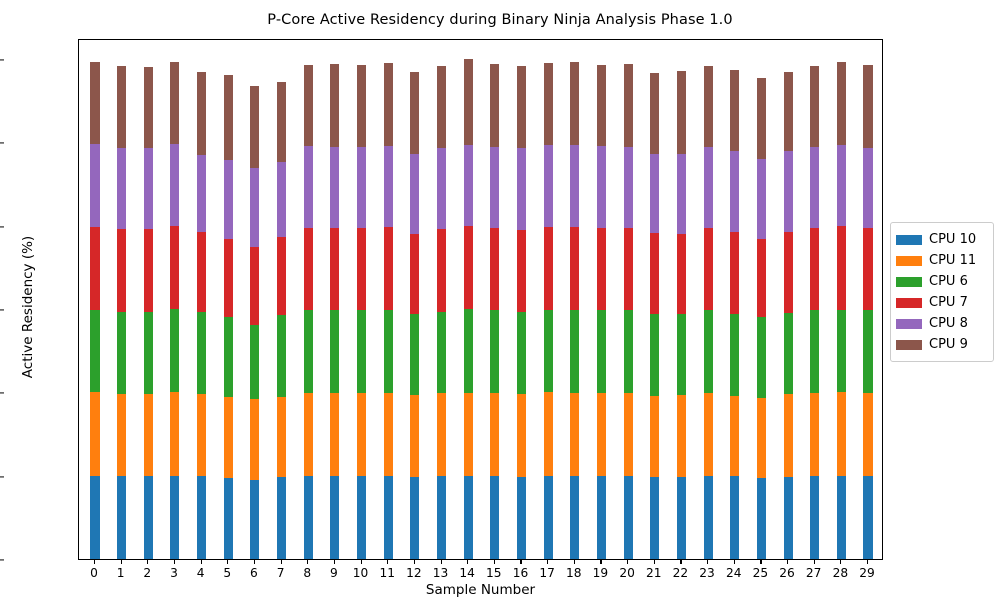 This screenshot has width=1000, height=600. What do you see at coordinates (942, 239) in the screenshot?
I see `legend-item: CPU 10` at bounding box center [942, 239].